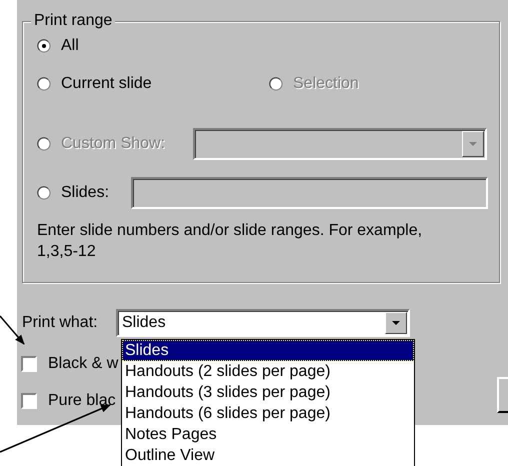  Describe the element at coordinates (268, 434) in the screenshot. I see `dropdown-option: Notes Pages` at that location.